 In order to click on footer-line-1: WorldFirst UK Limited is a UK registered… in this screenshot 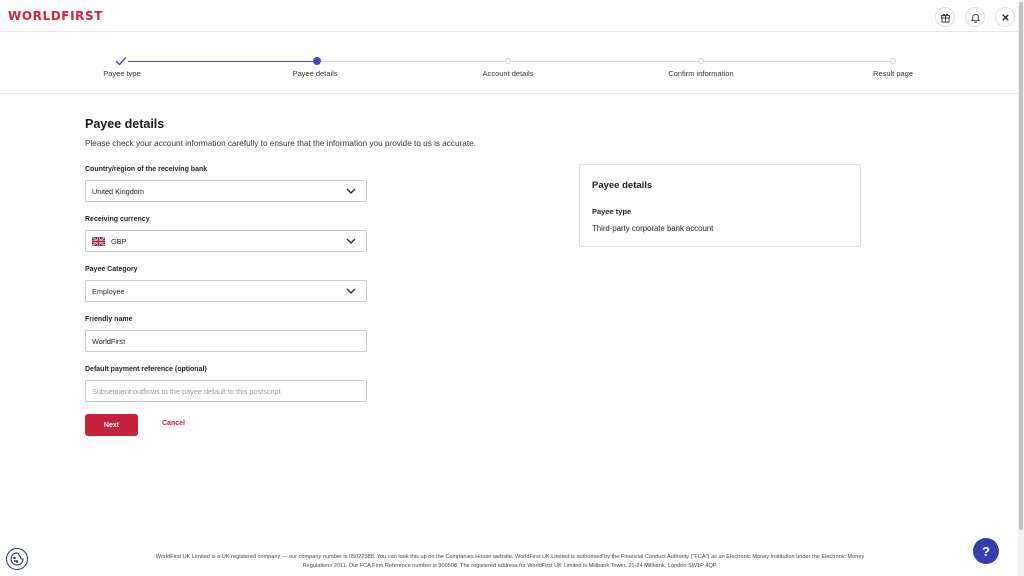, I will do `click(510, 557)`.